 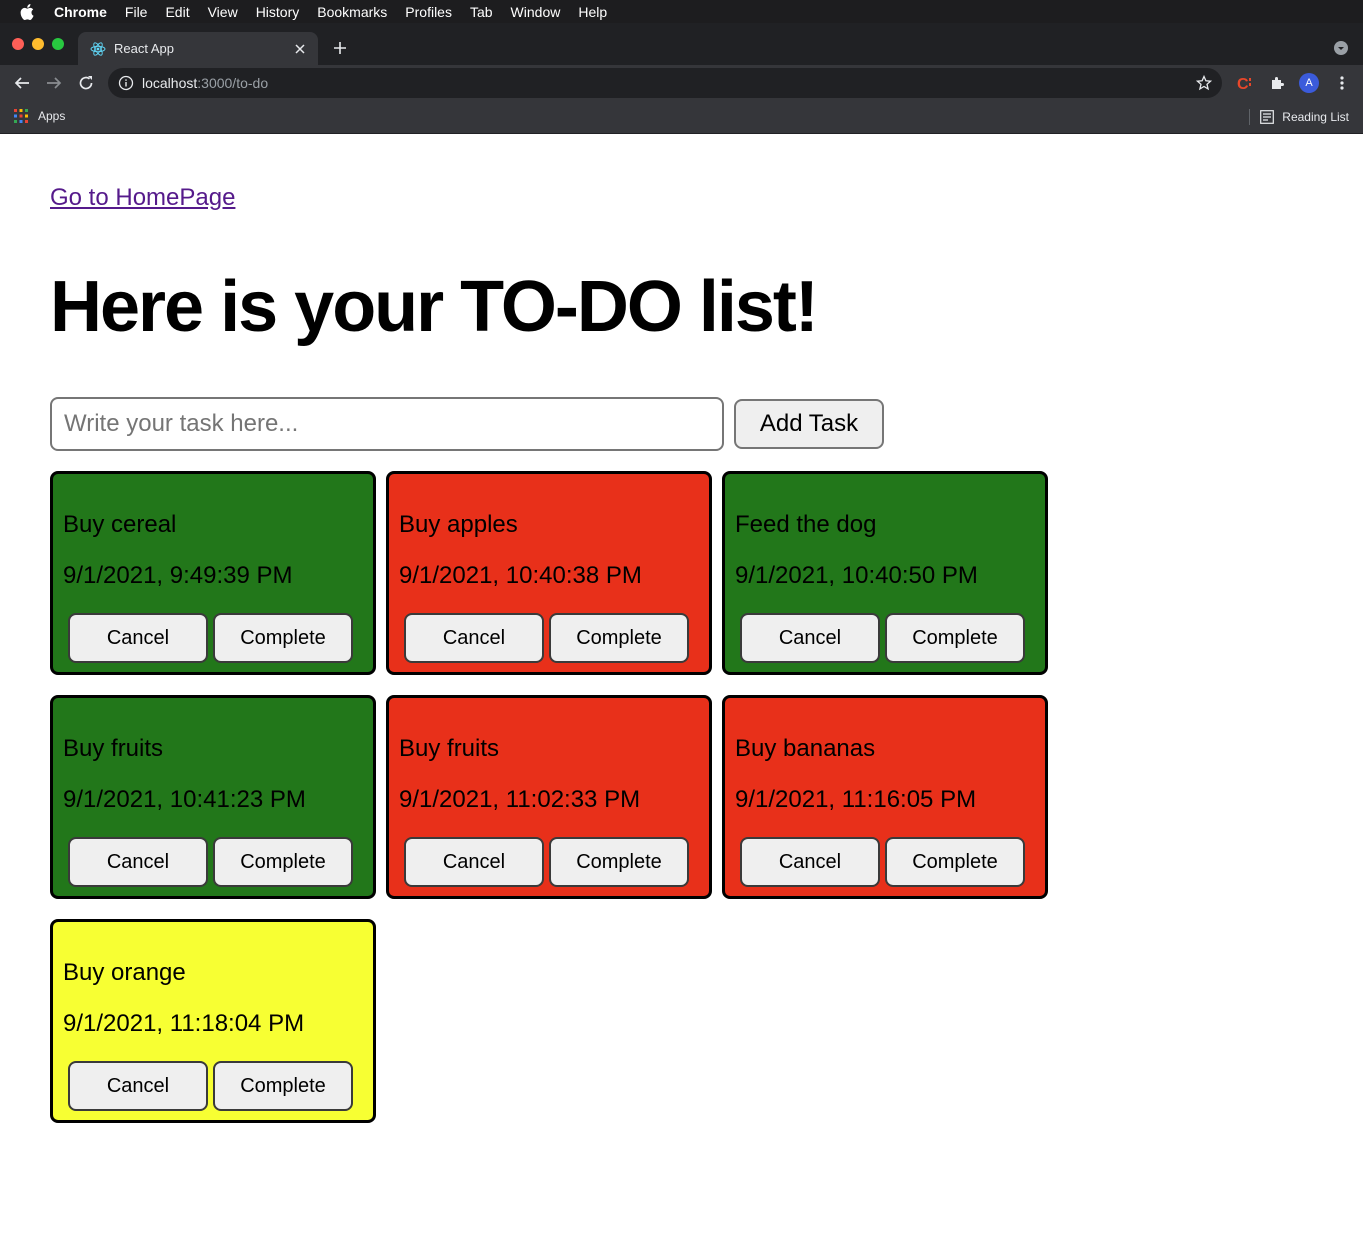 I want to click on apps-label: Apps, so click(x=52, y=116).